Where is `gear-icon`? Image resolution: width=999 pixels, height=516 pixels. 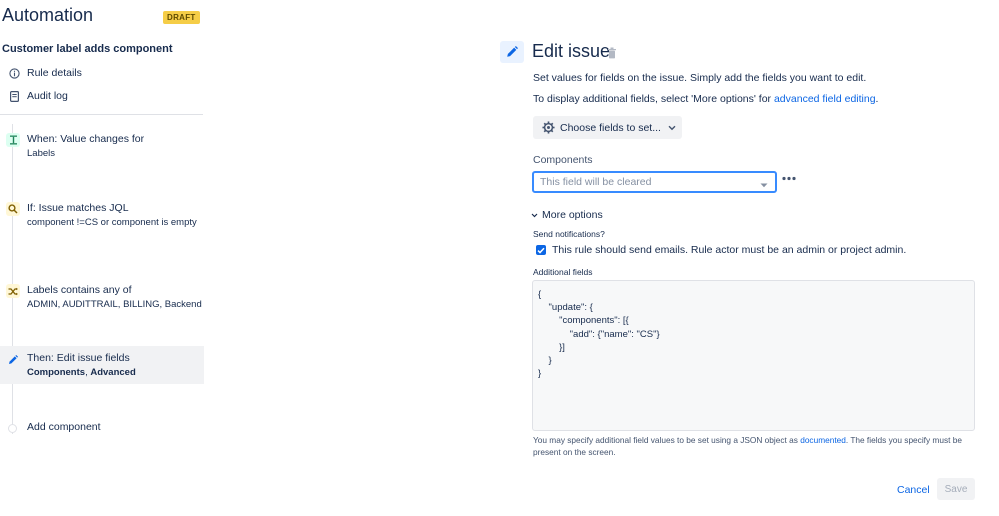
gear-icon is located at coordinates (548, 127).